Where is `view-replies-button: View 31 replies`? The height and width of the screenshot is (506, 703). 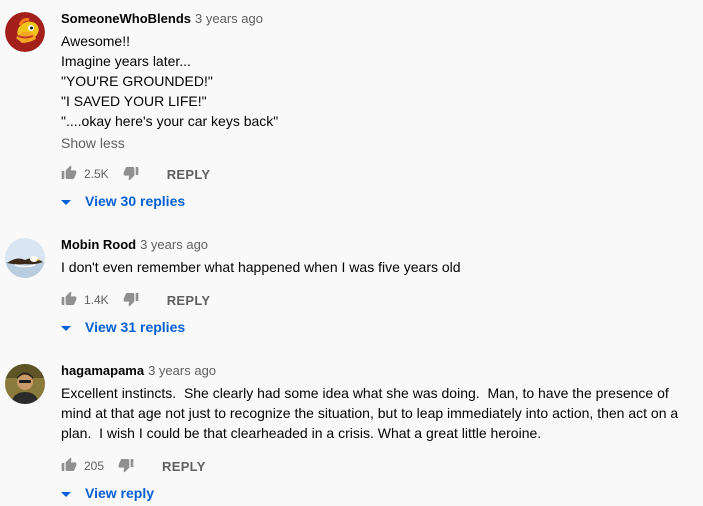 view-replies-button: View 31 replies is located at coordinates (123, 327).